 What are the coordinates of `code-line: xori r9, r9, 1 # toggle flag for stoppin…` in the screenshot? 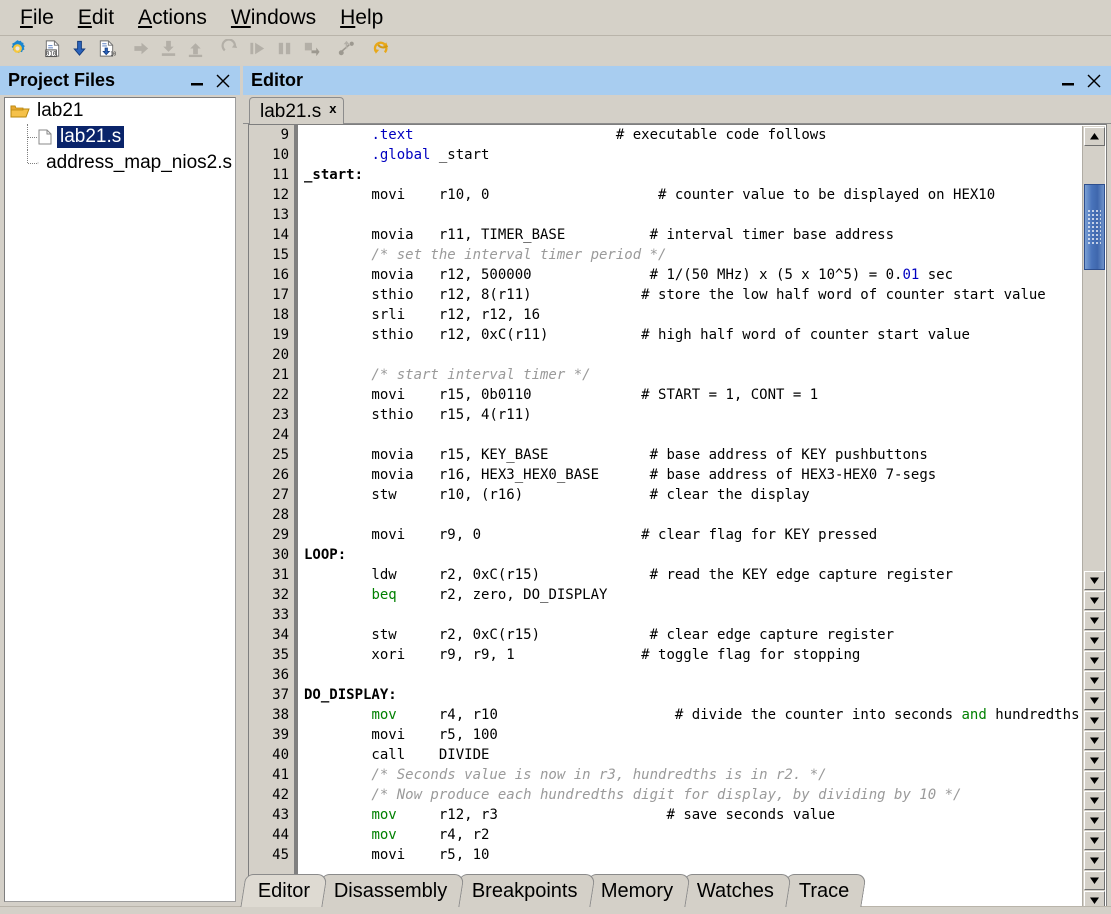 It's located at (690, 655).